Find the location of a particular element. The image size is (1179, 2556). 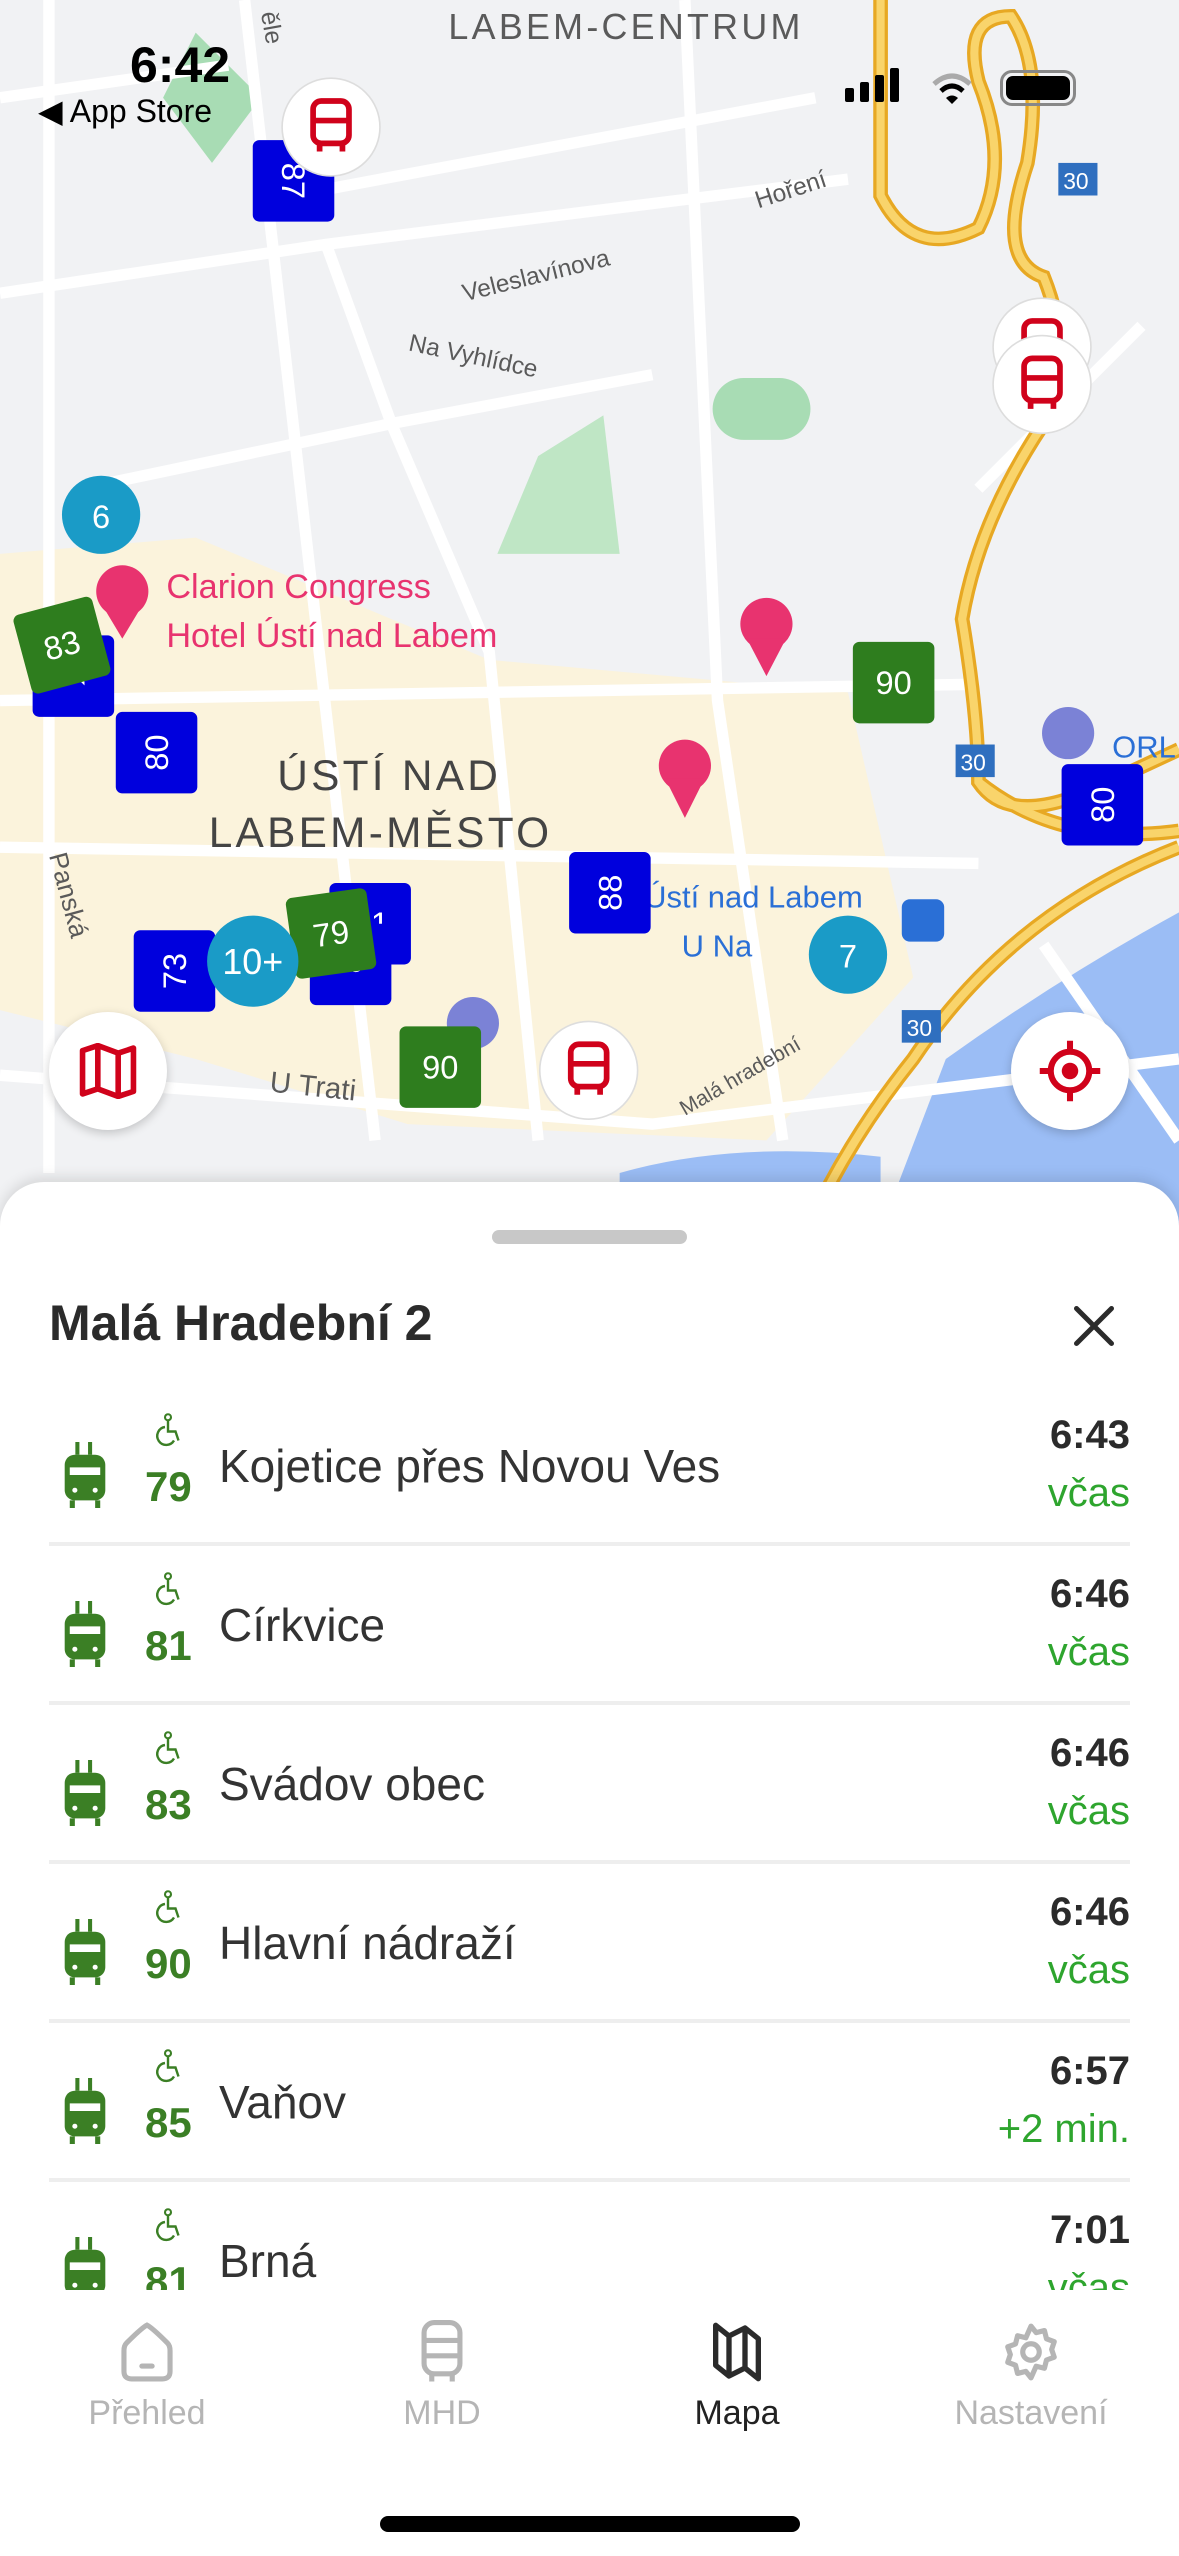

tab-label: Nastavení is located at coordinates (1031, 2413).